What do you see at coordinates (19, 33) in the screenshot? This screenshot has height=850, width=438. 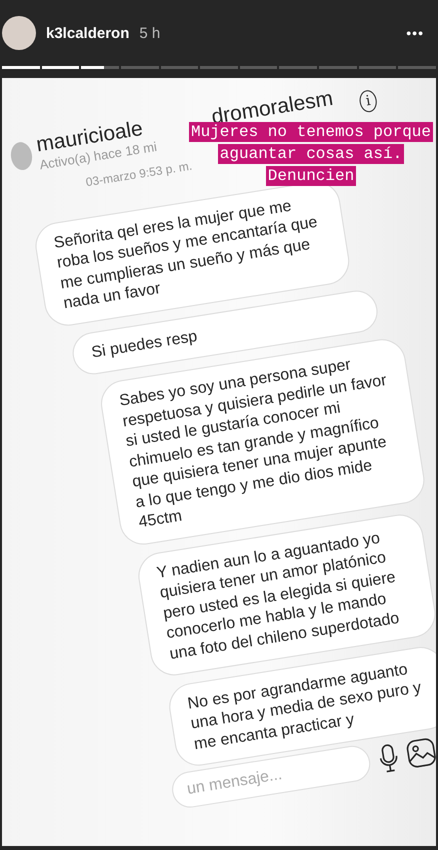 I see `avatar` at bounding box center [19, 33].